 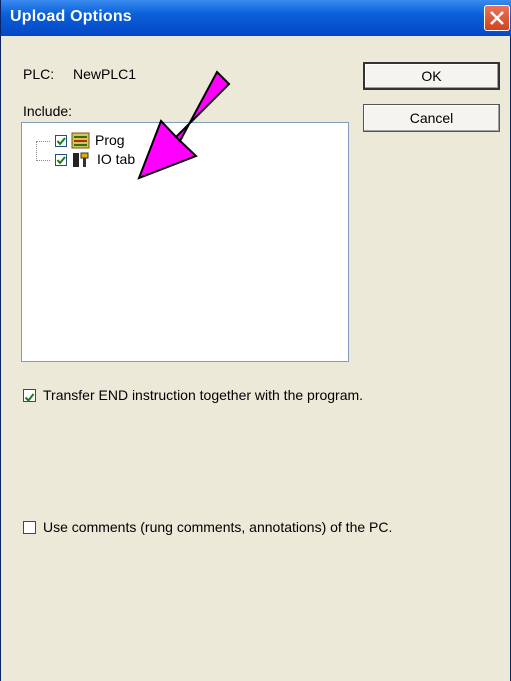 I want to click on annotation-arrow-icon, so click(x=184, y=125).